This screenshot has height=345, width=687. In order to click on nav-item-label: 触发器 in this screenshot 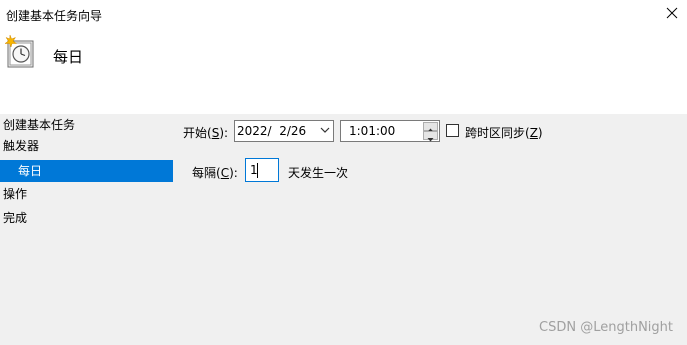, I will do `click(21, 146)`.